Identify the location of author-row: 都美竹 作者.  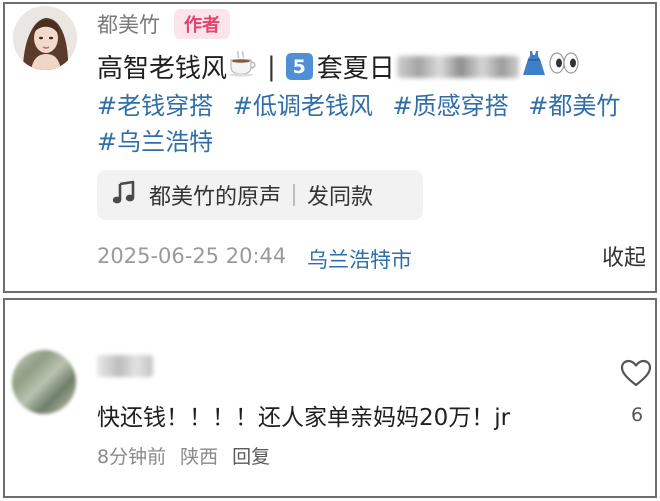
(163, 24).